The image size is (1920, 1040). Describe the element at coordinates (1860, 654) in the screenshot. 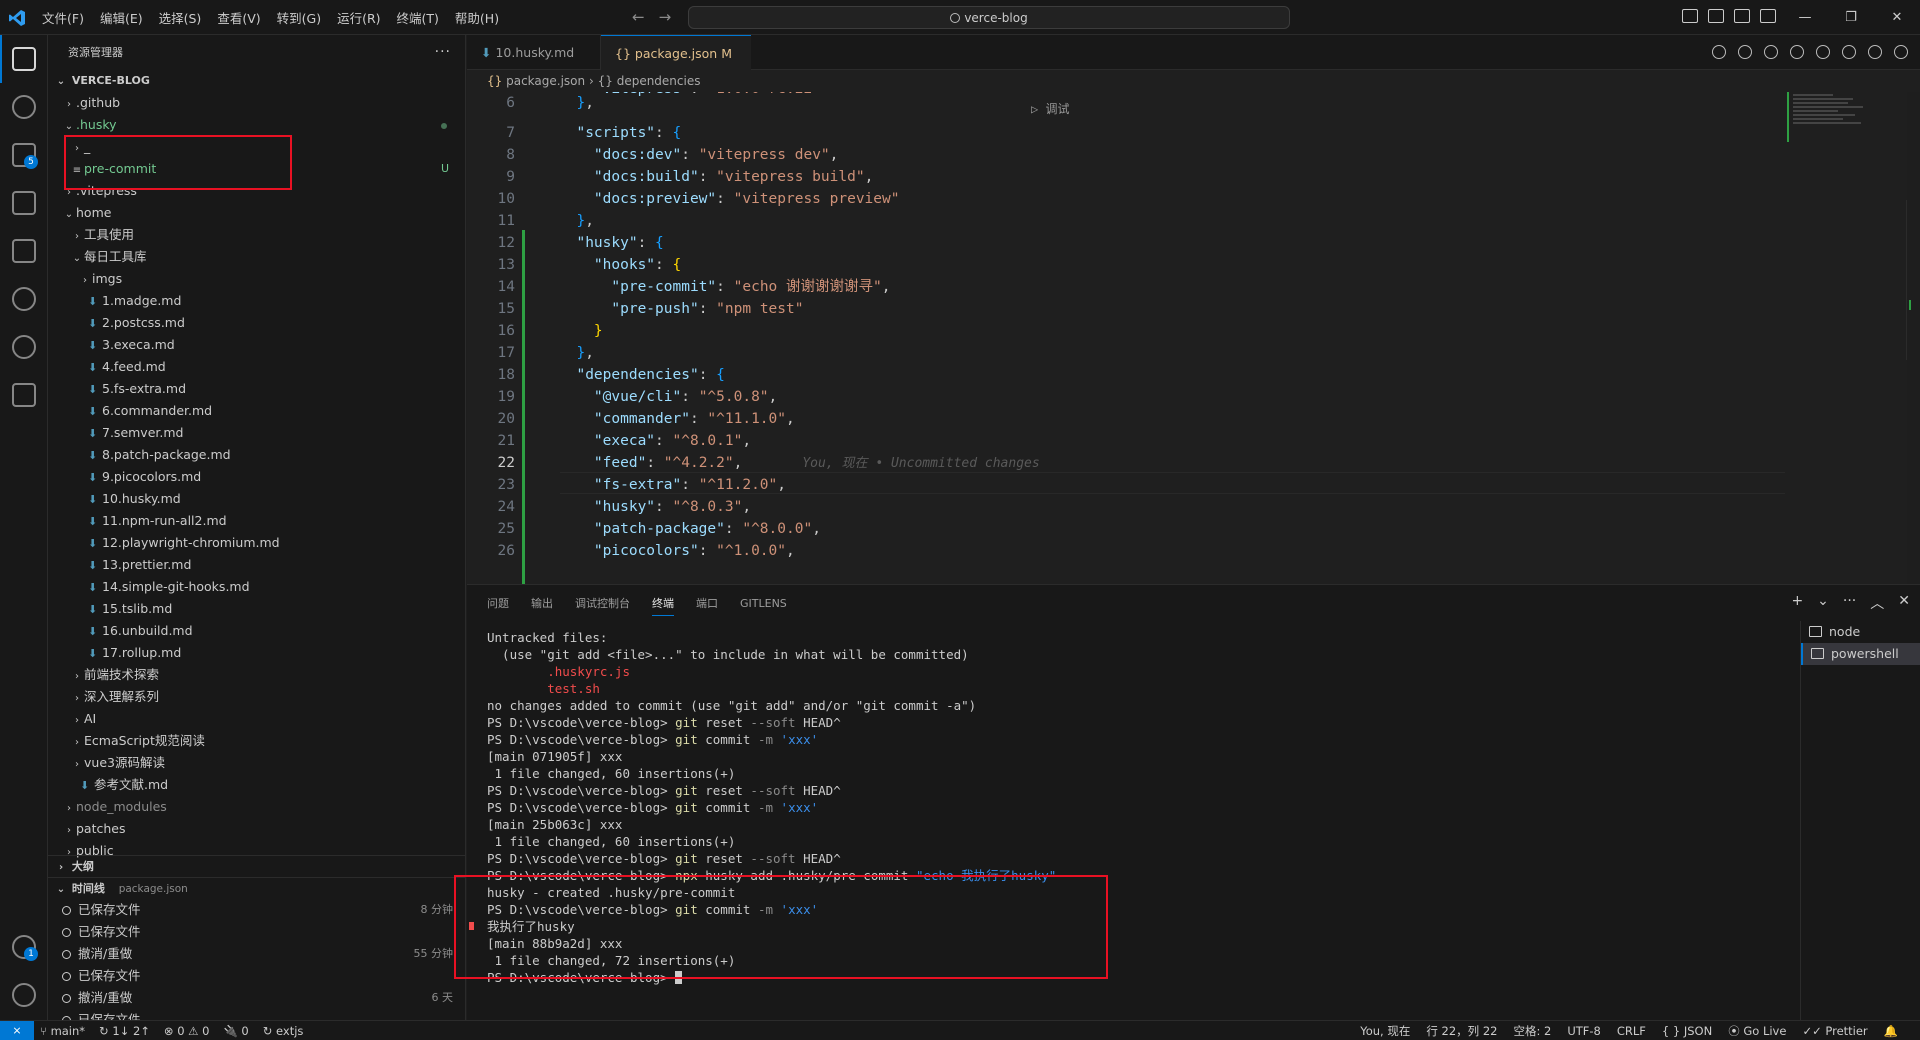

I see `terminal-instance: powershell` at that location.